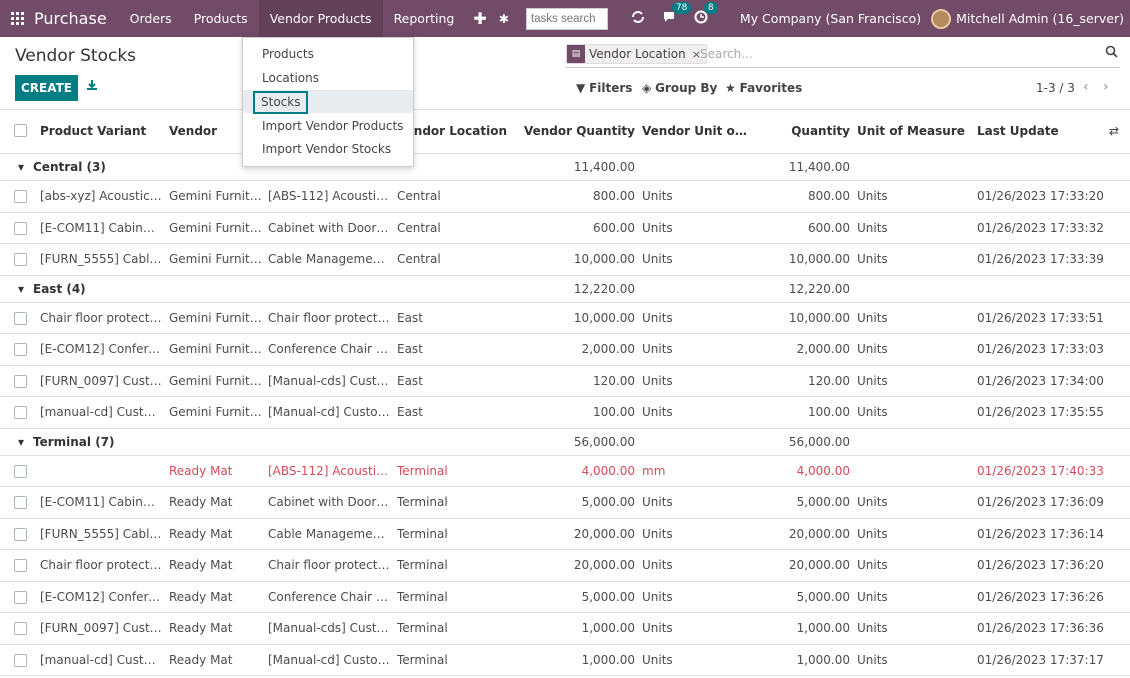  I want to click on cell-vendor: Gemini Furniture, so click(216, 196).